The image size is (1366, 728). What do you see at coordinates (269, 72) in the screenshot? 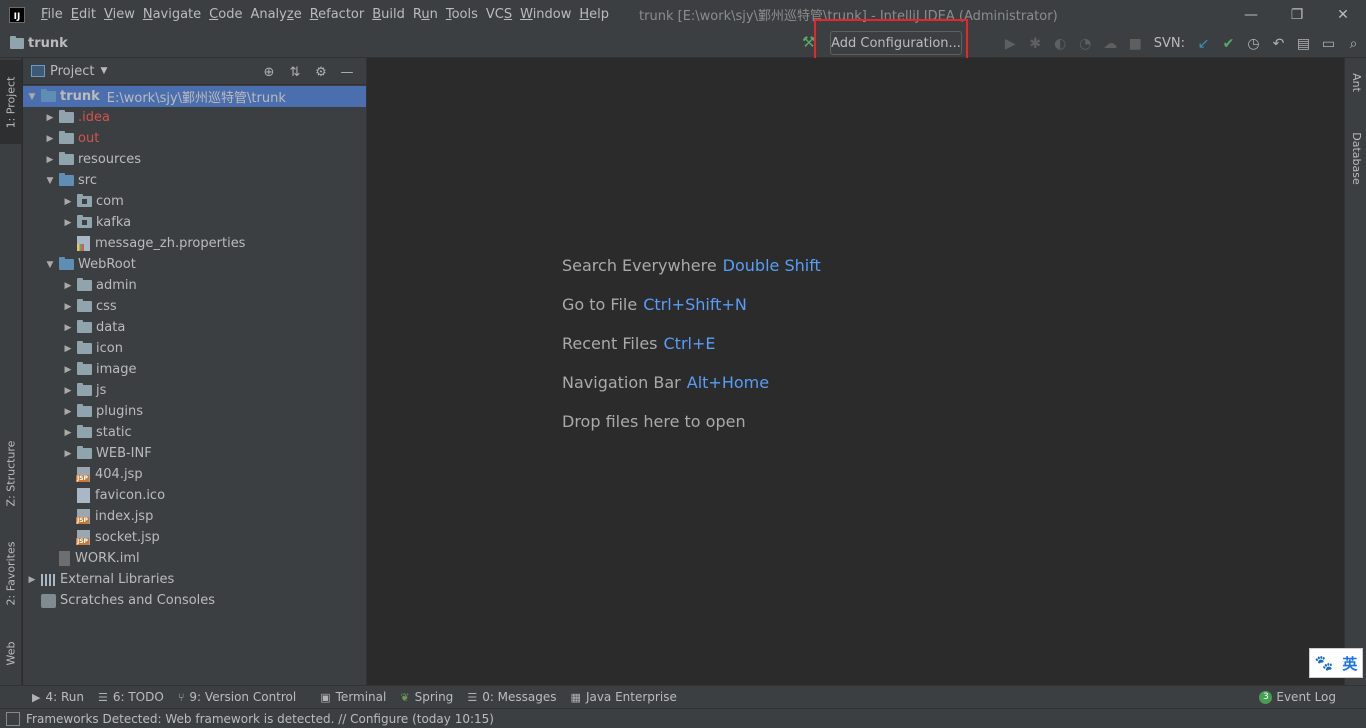
I see `locate-icon: ⊕` at bounding box center [269, 72].